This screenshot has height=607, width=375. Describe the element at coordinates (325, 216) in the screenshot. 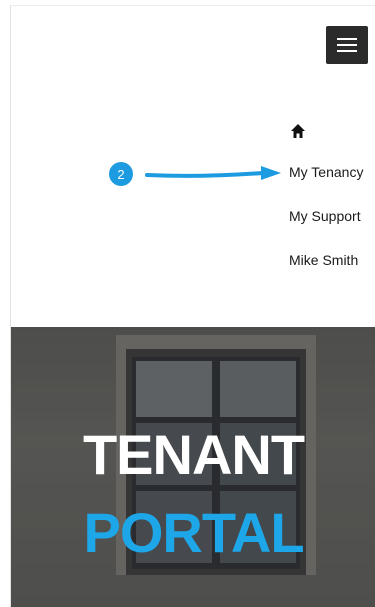

I see `nav-item-my-support: My Support` at that location.